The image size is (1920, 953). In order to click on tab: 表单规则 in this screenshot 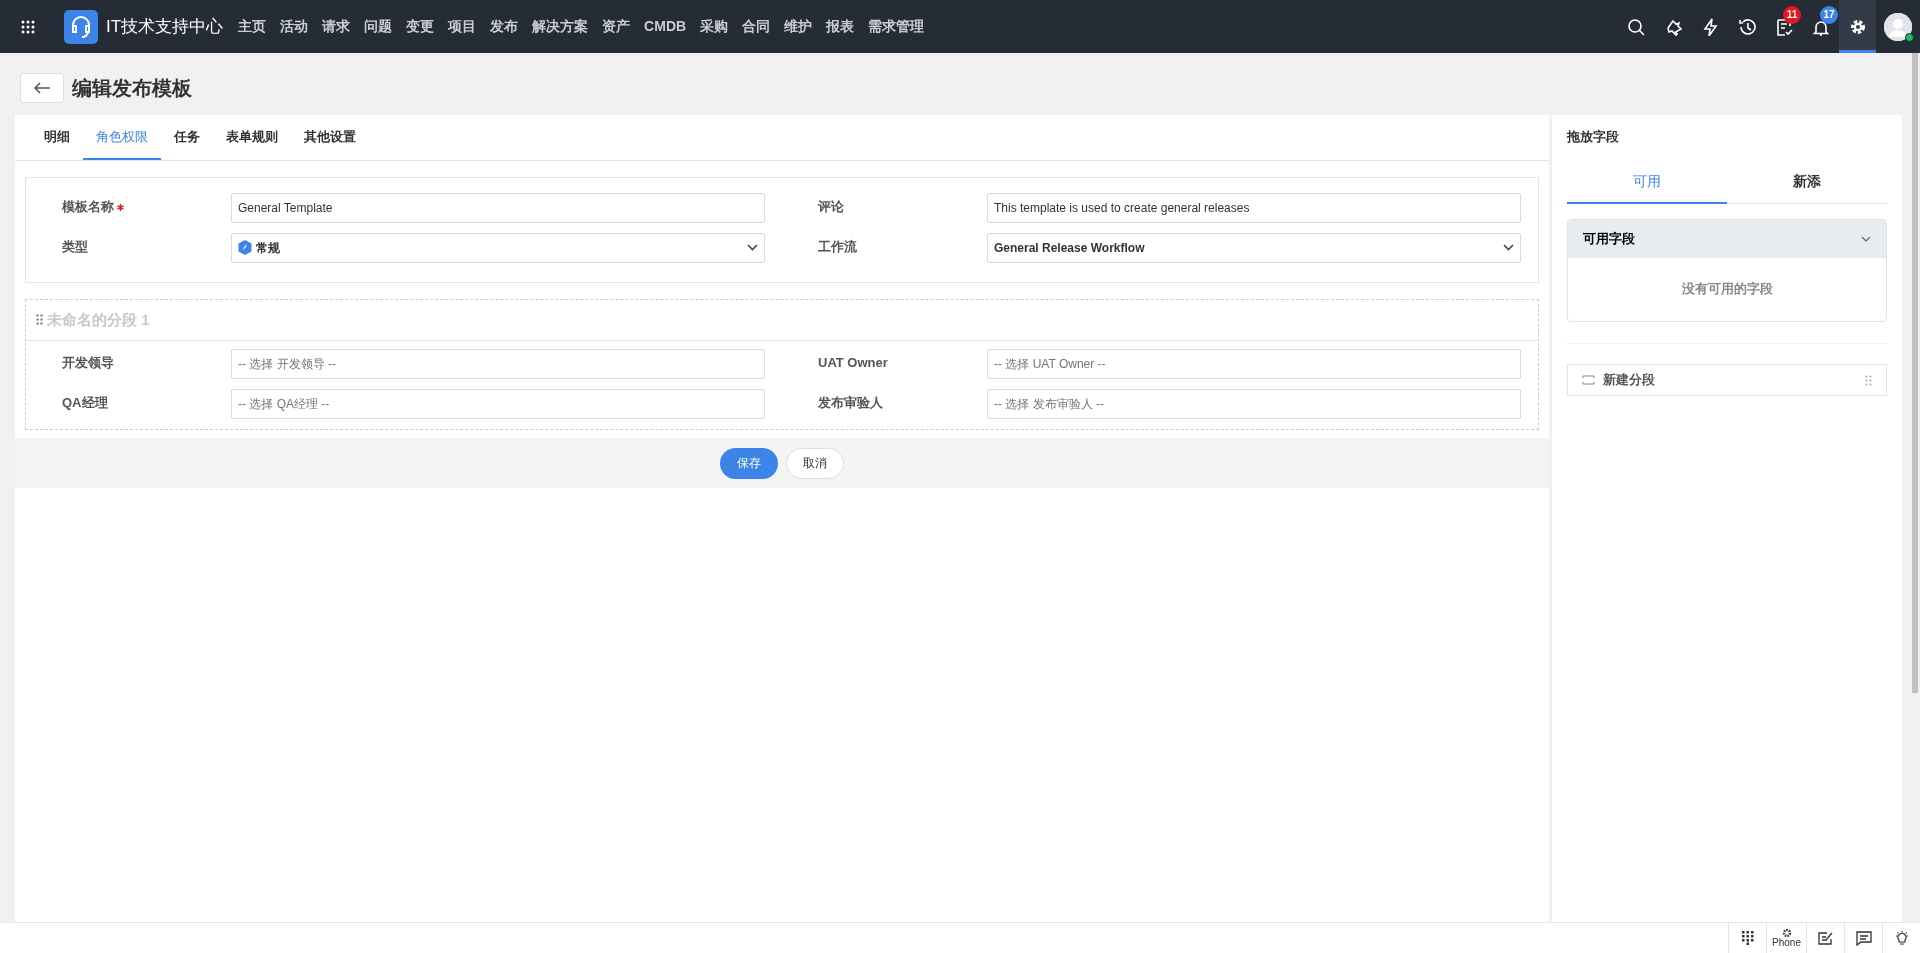, I will do `click(252, 137)`.